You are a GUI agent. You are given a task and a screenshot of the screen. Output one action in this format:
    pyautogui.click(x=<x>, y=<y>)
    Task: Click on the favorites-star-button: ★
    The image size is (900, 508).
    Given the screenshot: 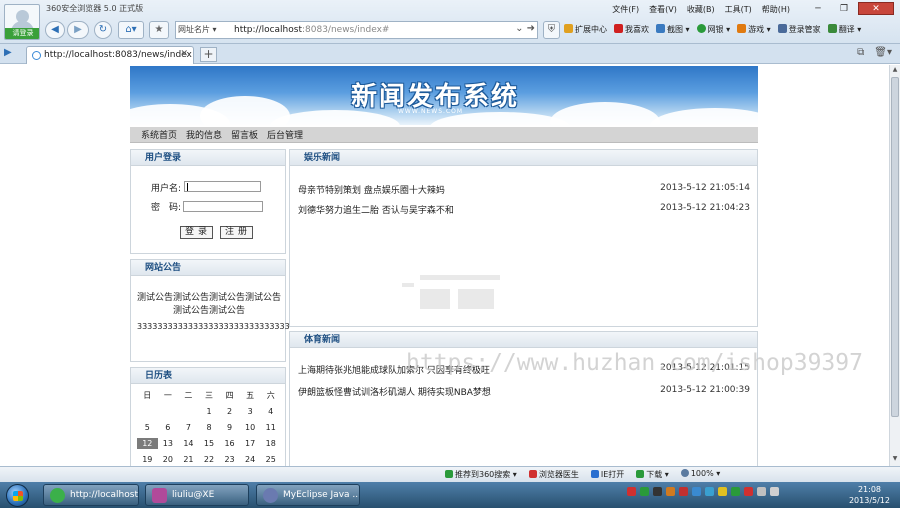 What is the action you would take?
    pyautogui.click(x=159, y=30)
    